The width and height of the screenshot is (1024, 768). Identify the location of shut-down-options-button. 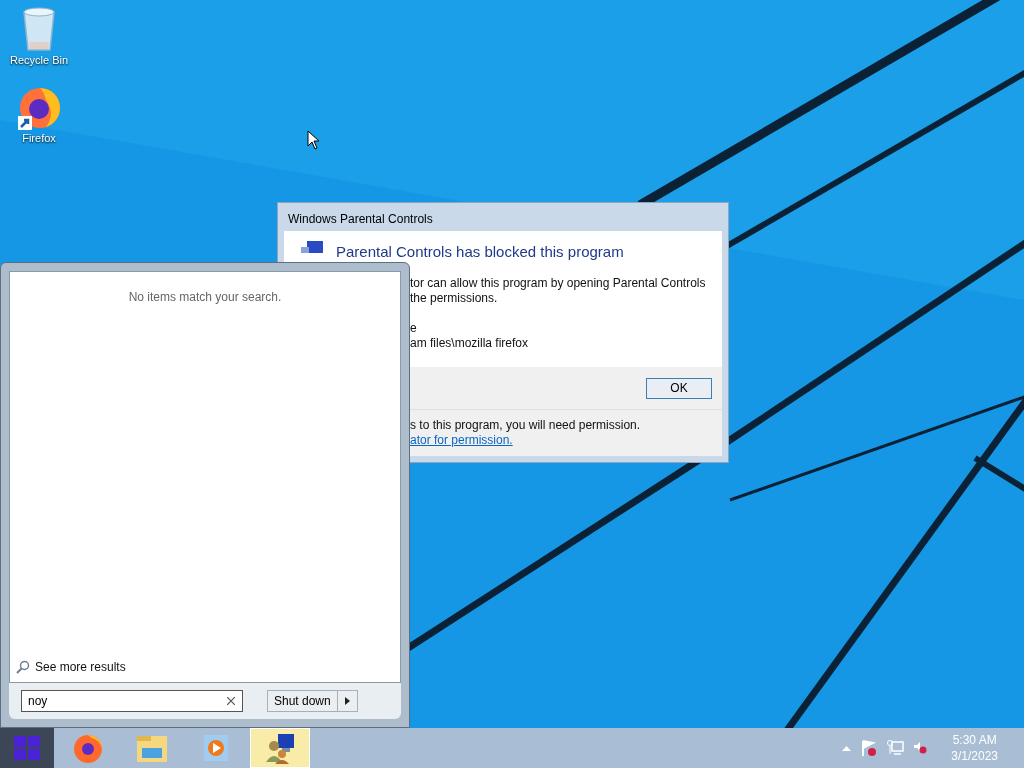
(347, 701).